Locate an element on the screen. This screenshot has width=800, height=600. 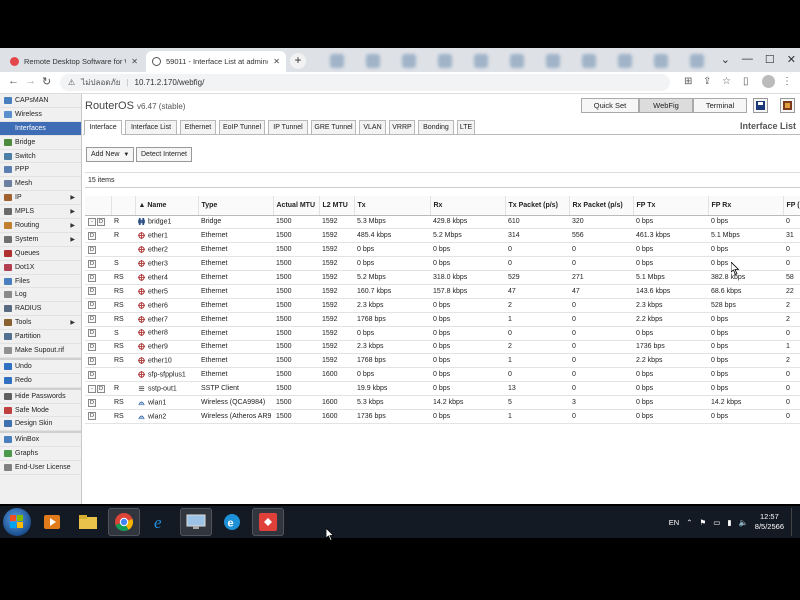
tab-search-icon: ⌄ is located at coordinates (725, 59).